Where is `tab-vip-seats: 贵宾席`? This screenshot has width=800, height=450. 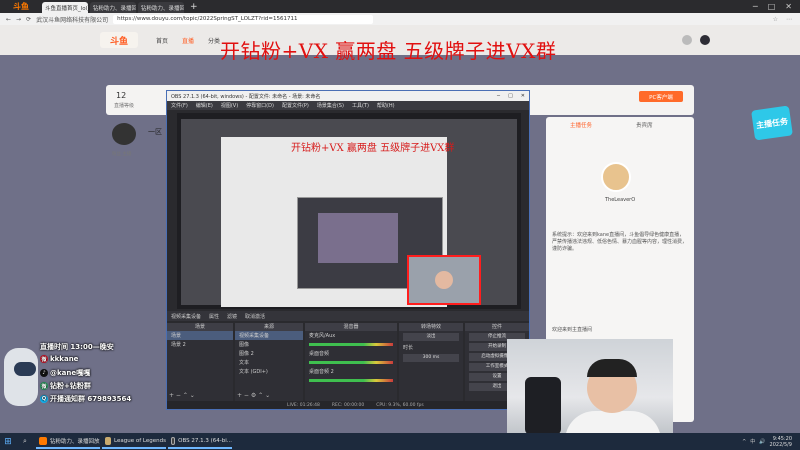
tab-vip-seats: 贵宾席 is located at coordinates (644, 125).